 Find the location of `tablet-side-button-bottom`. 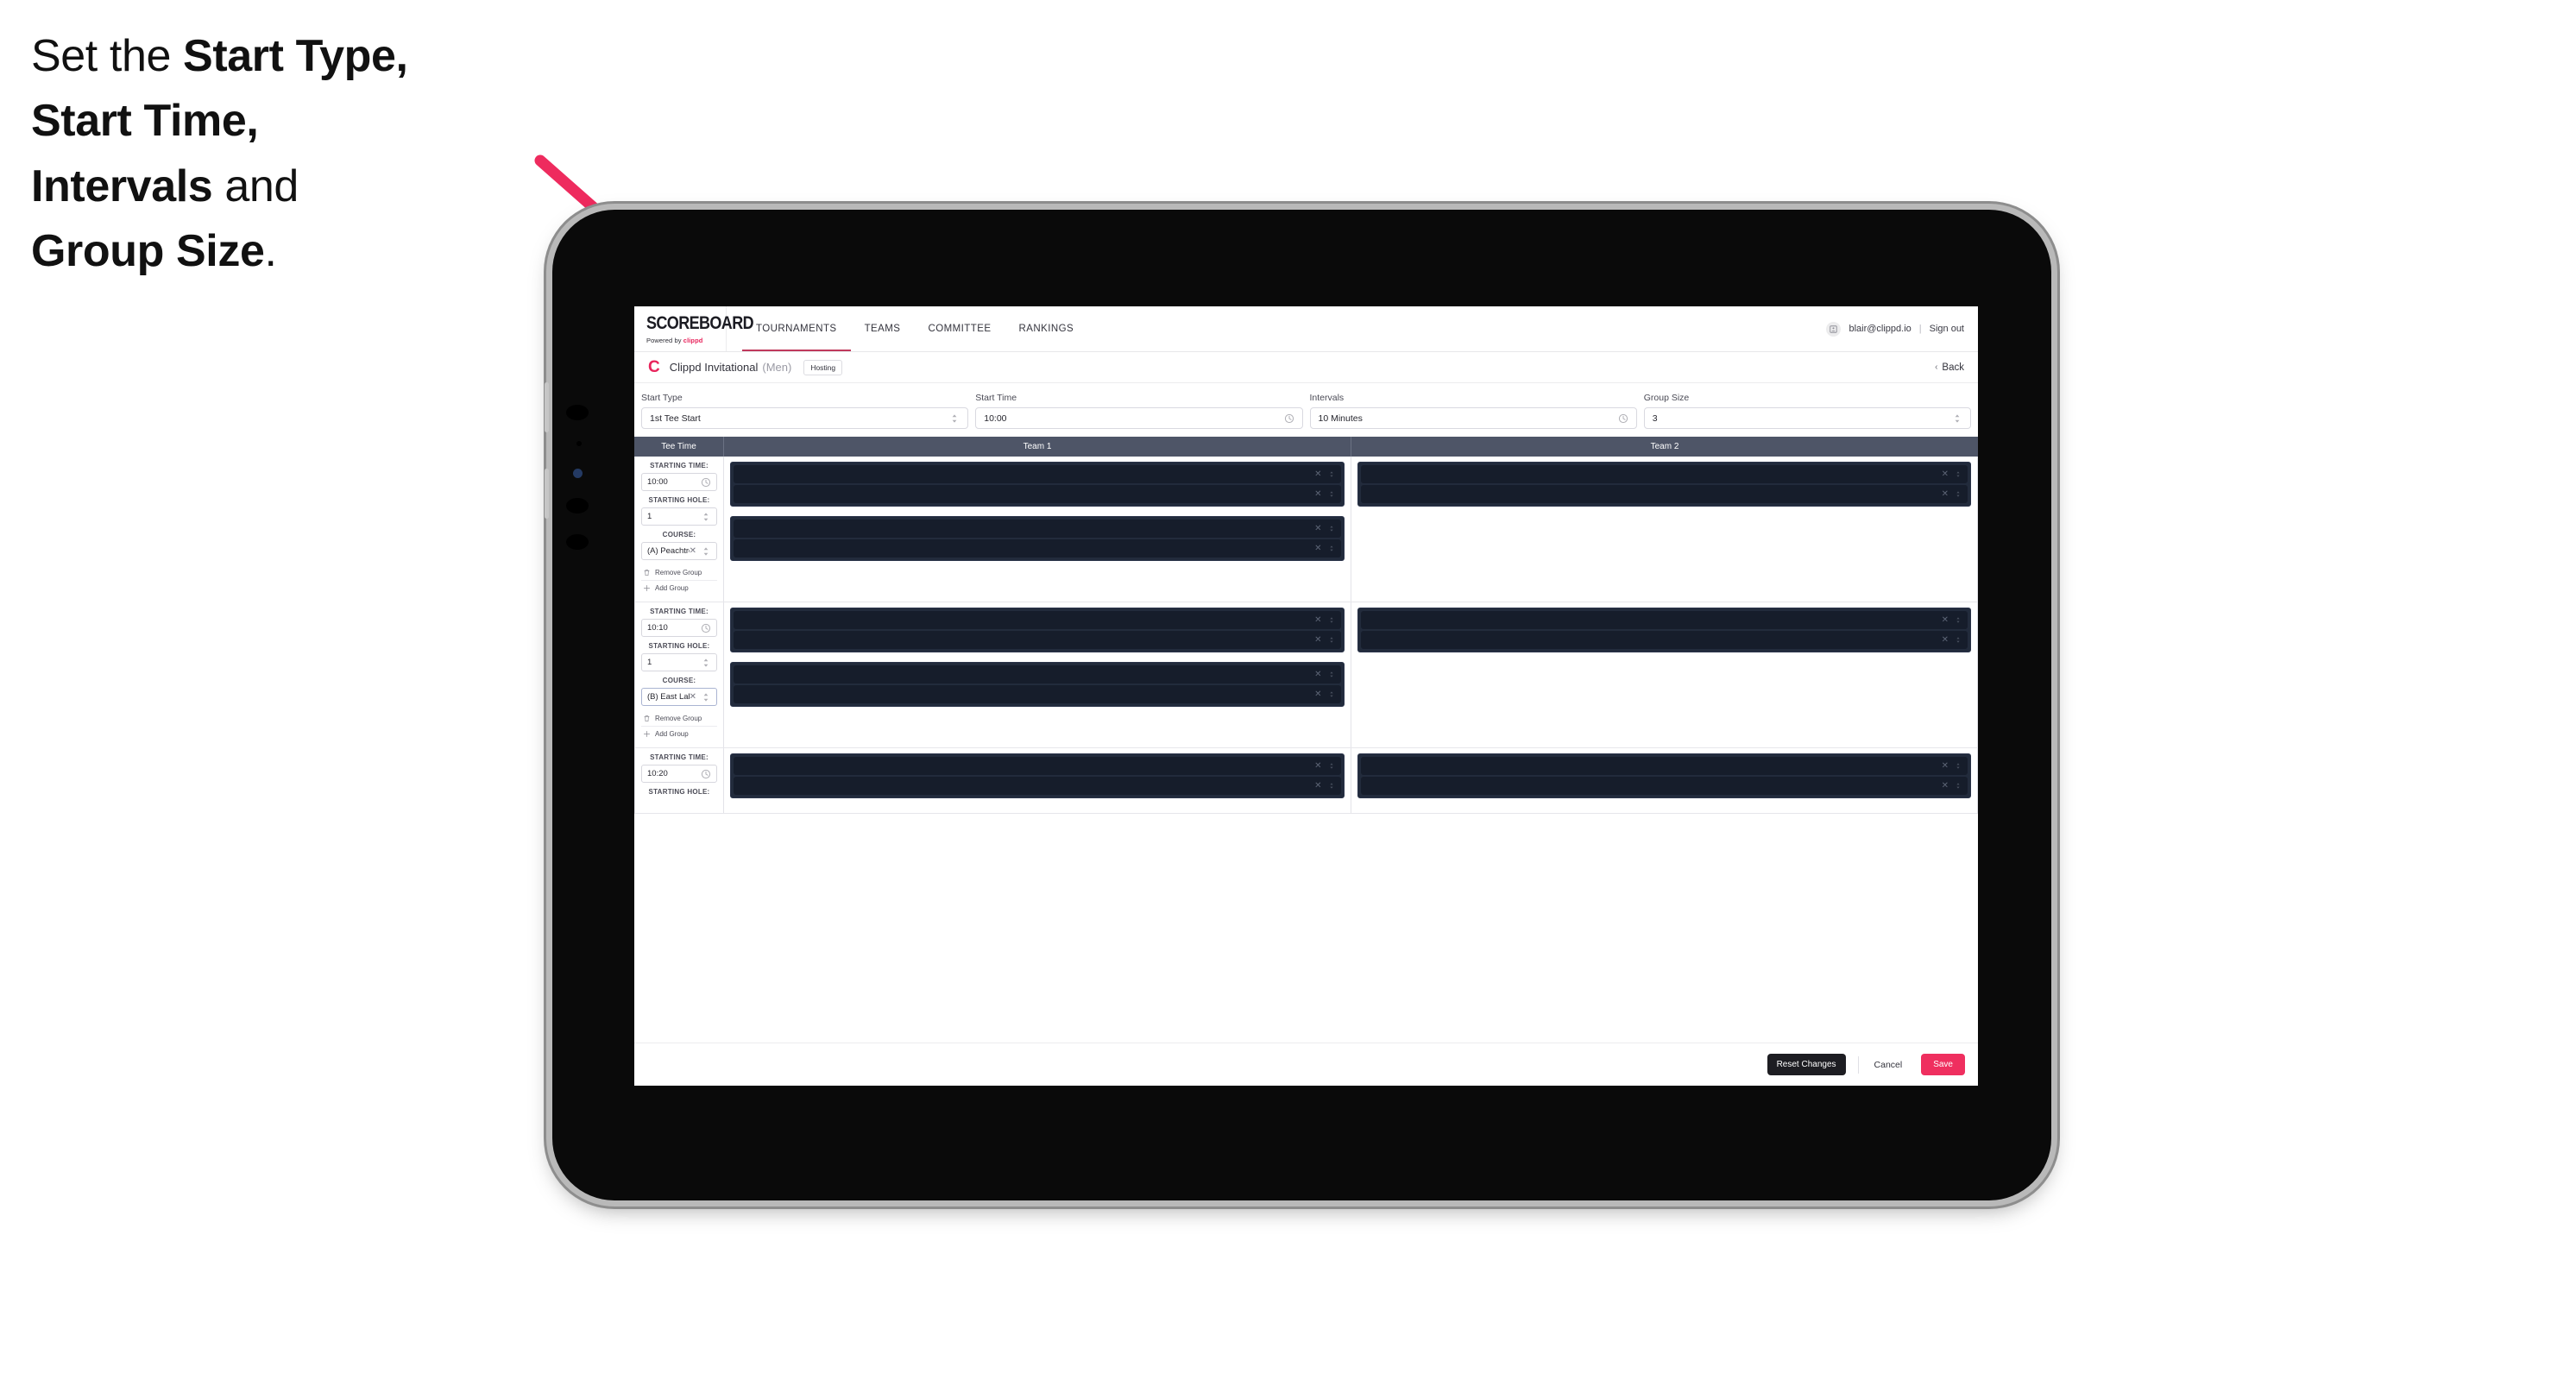

tablet-side-button-bottom is located at coordinates (547, 494).